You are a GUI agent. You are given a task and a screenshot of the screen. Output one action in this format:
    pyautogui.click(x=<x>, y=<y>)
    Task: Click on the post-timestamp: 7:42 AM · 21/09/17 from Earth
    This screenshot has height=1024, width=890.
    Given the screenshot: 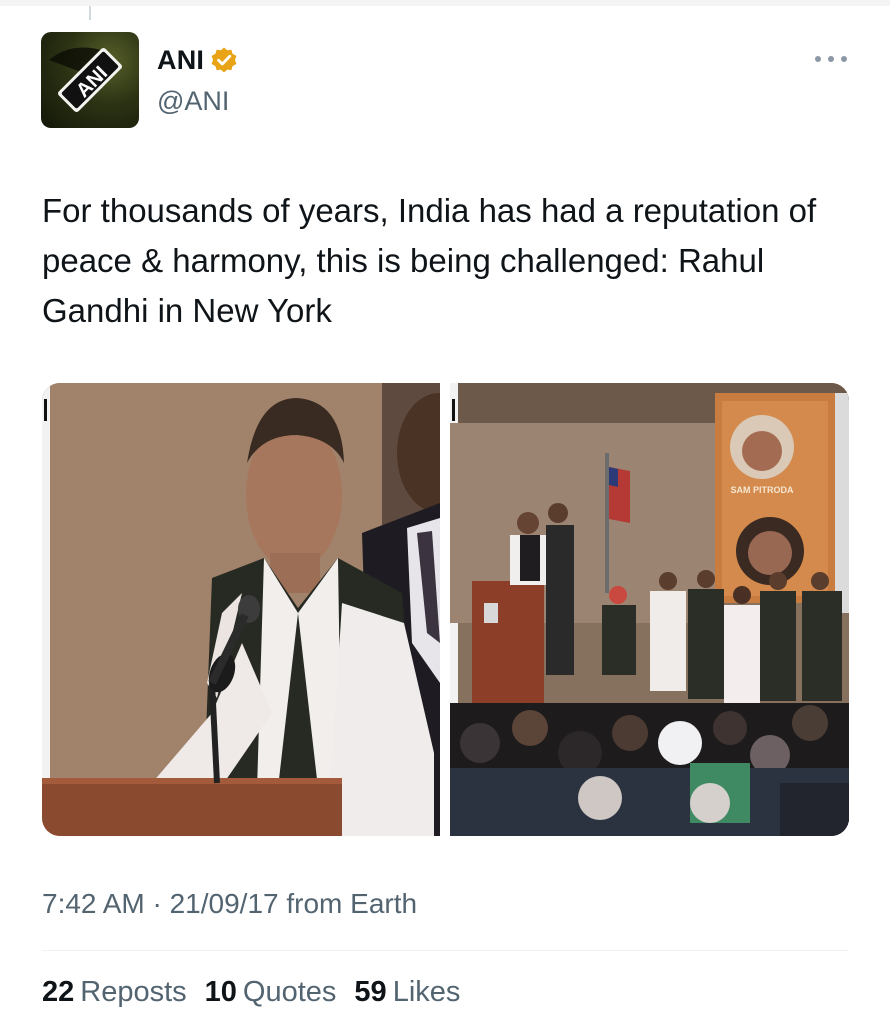 What is the action you would take?
    pyautogui.click(x=229, y=904)
    